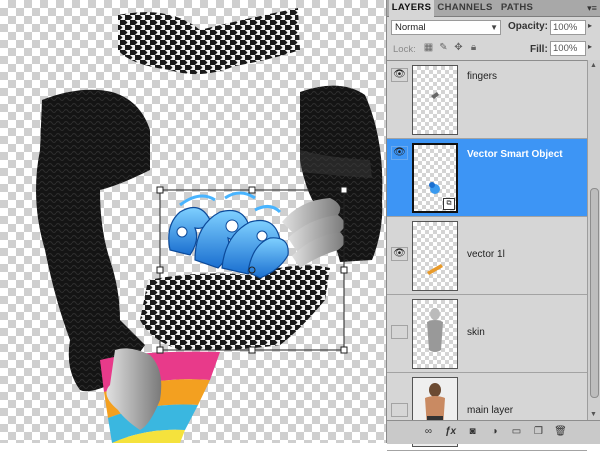 The image size is (600, 451). Describe the element at coordinates (458, 47) in the screenshot. I see `lock-position-icon: ✥` at that location.